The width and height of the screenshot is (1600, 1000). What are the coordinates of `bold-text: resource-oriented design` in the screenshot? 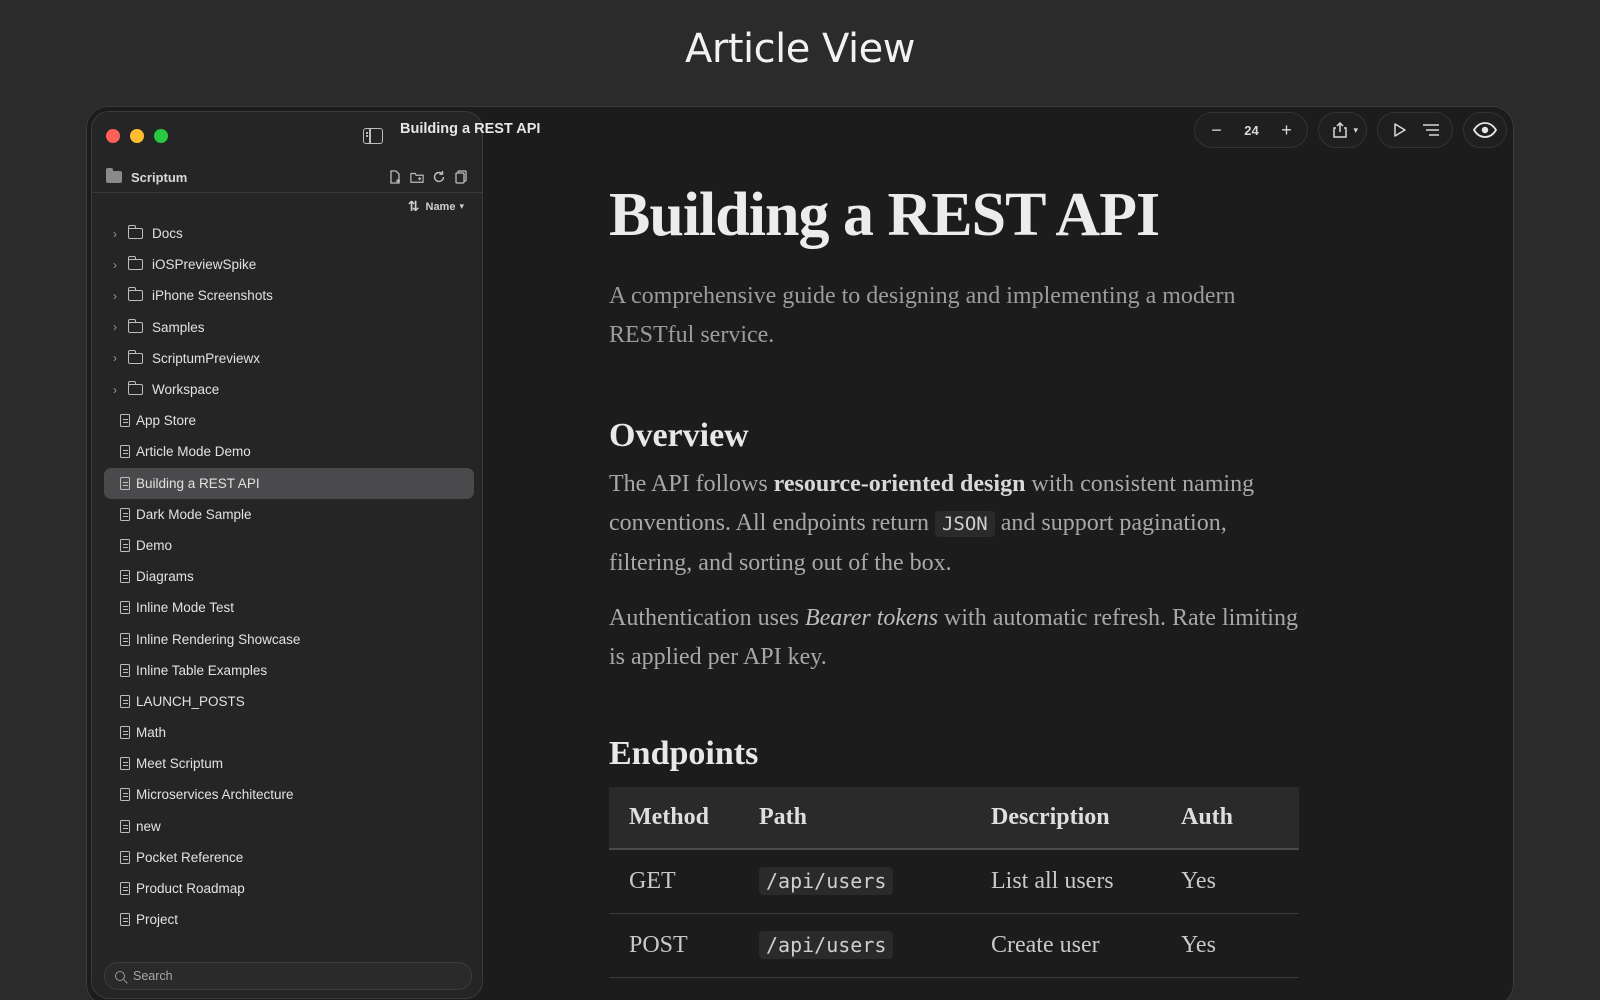 It's located at (899, 484).